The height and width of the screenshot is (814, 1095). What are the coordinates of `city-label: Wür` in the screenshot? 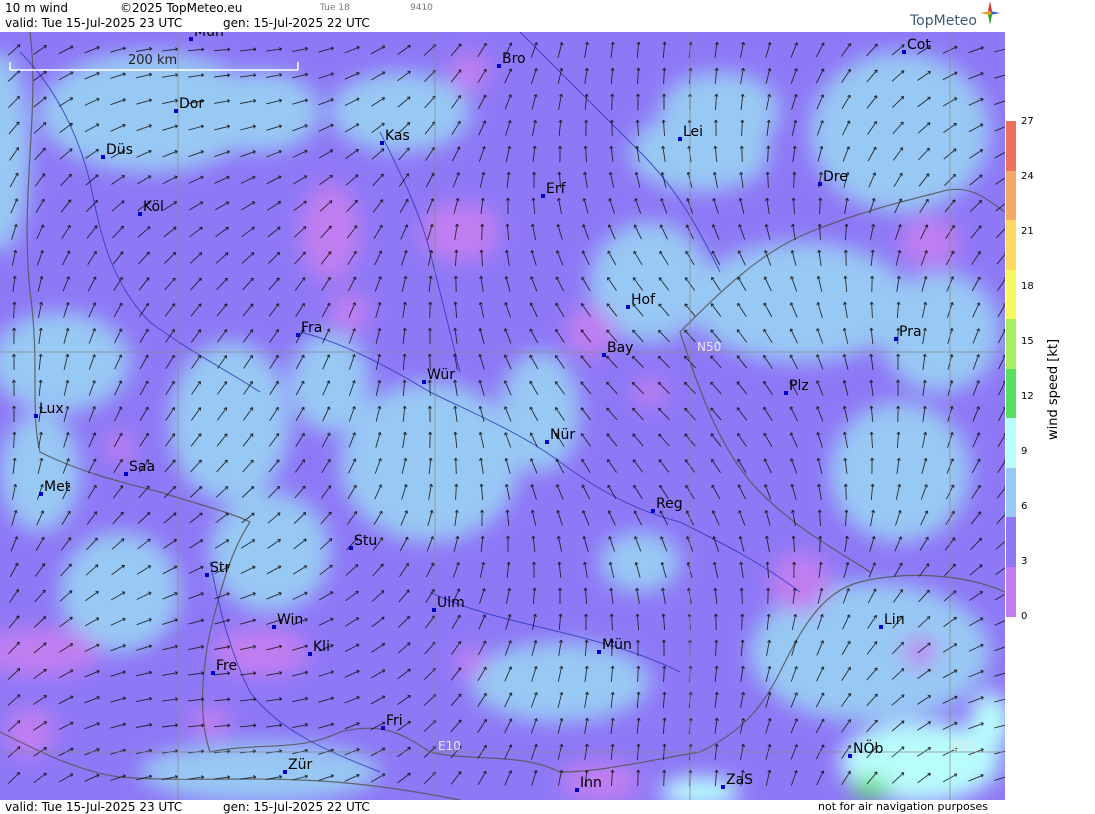 It's located at (441, 375).